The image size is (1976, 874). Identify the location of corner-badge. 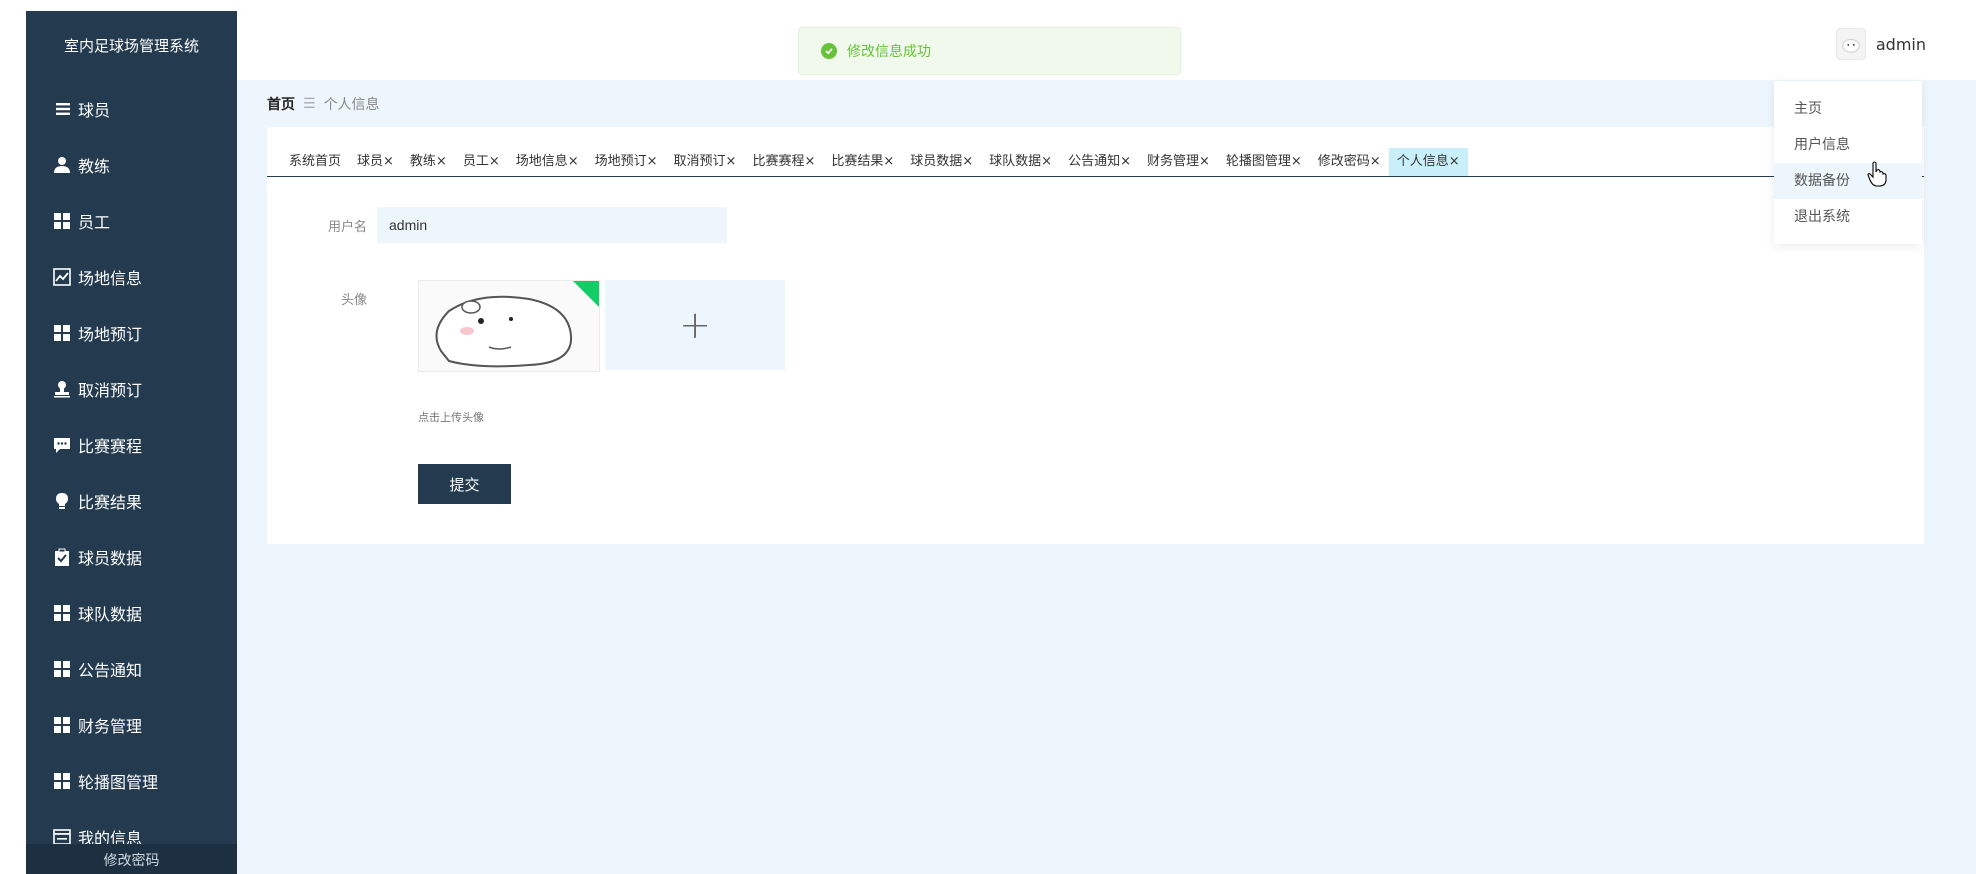
(586, 294).